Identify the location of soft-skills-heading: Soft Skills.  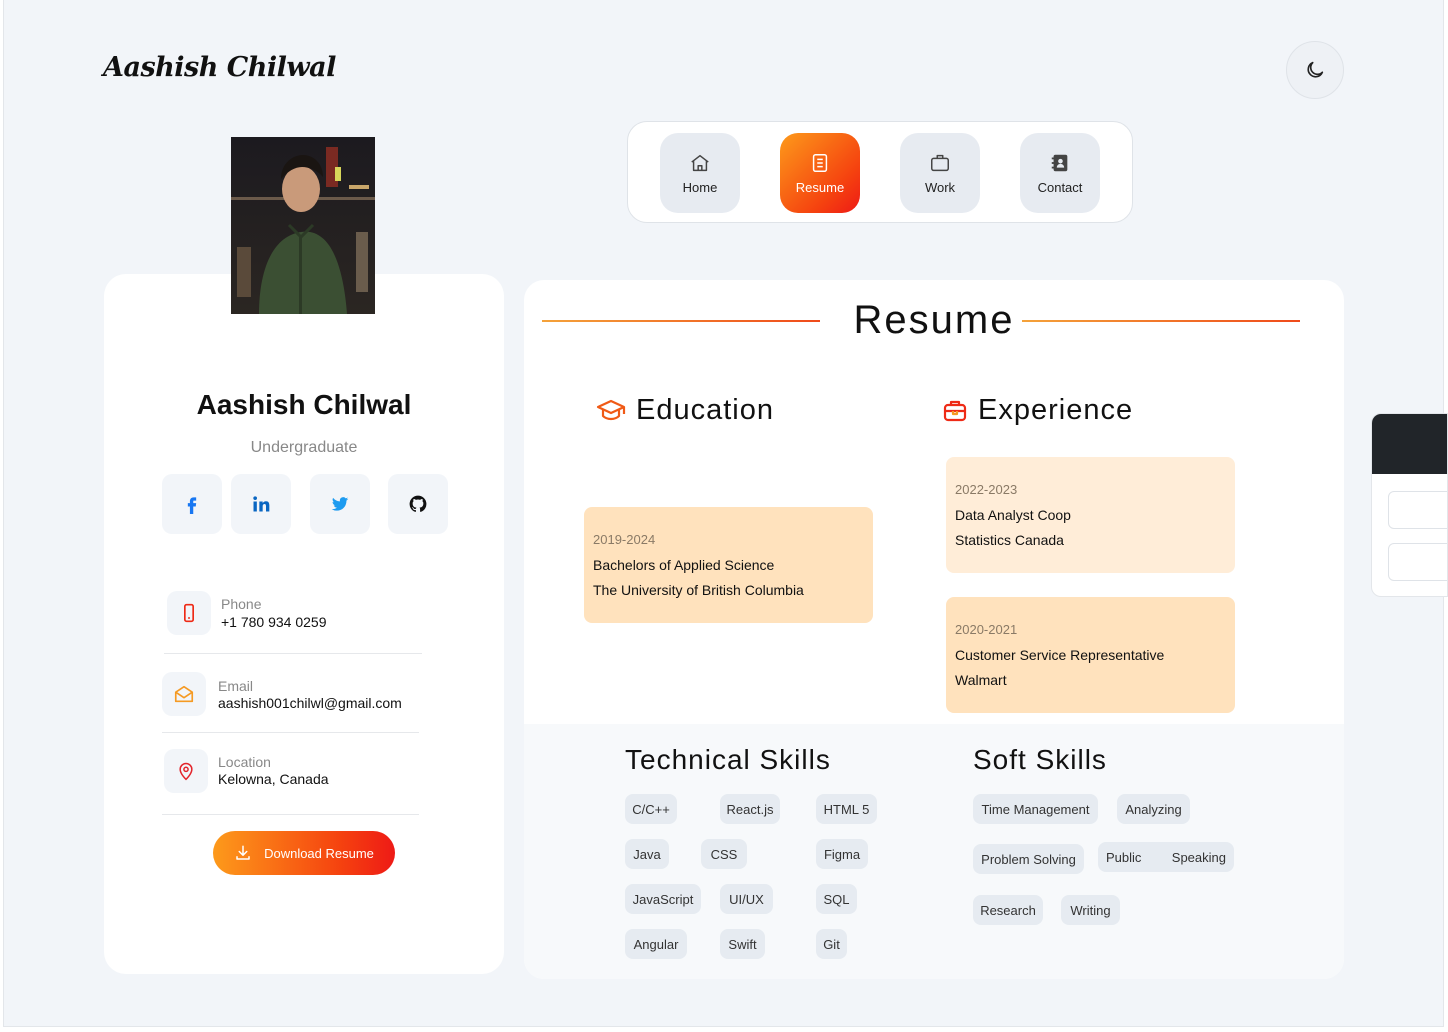
(1040, 759).